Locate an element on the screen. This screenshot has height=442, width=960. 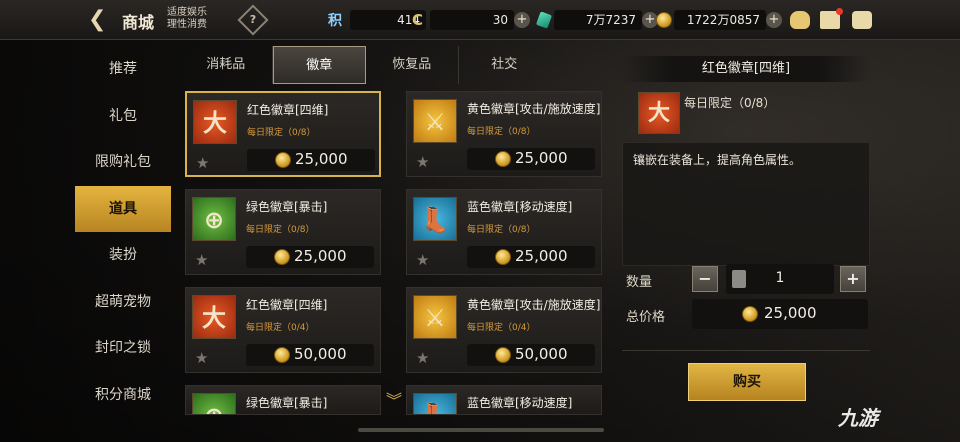
chat-icon is located at coordinates (862, 20).